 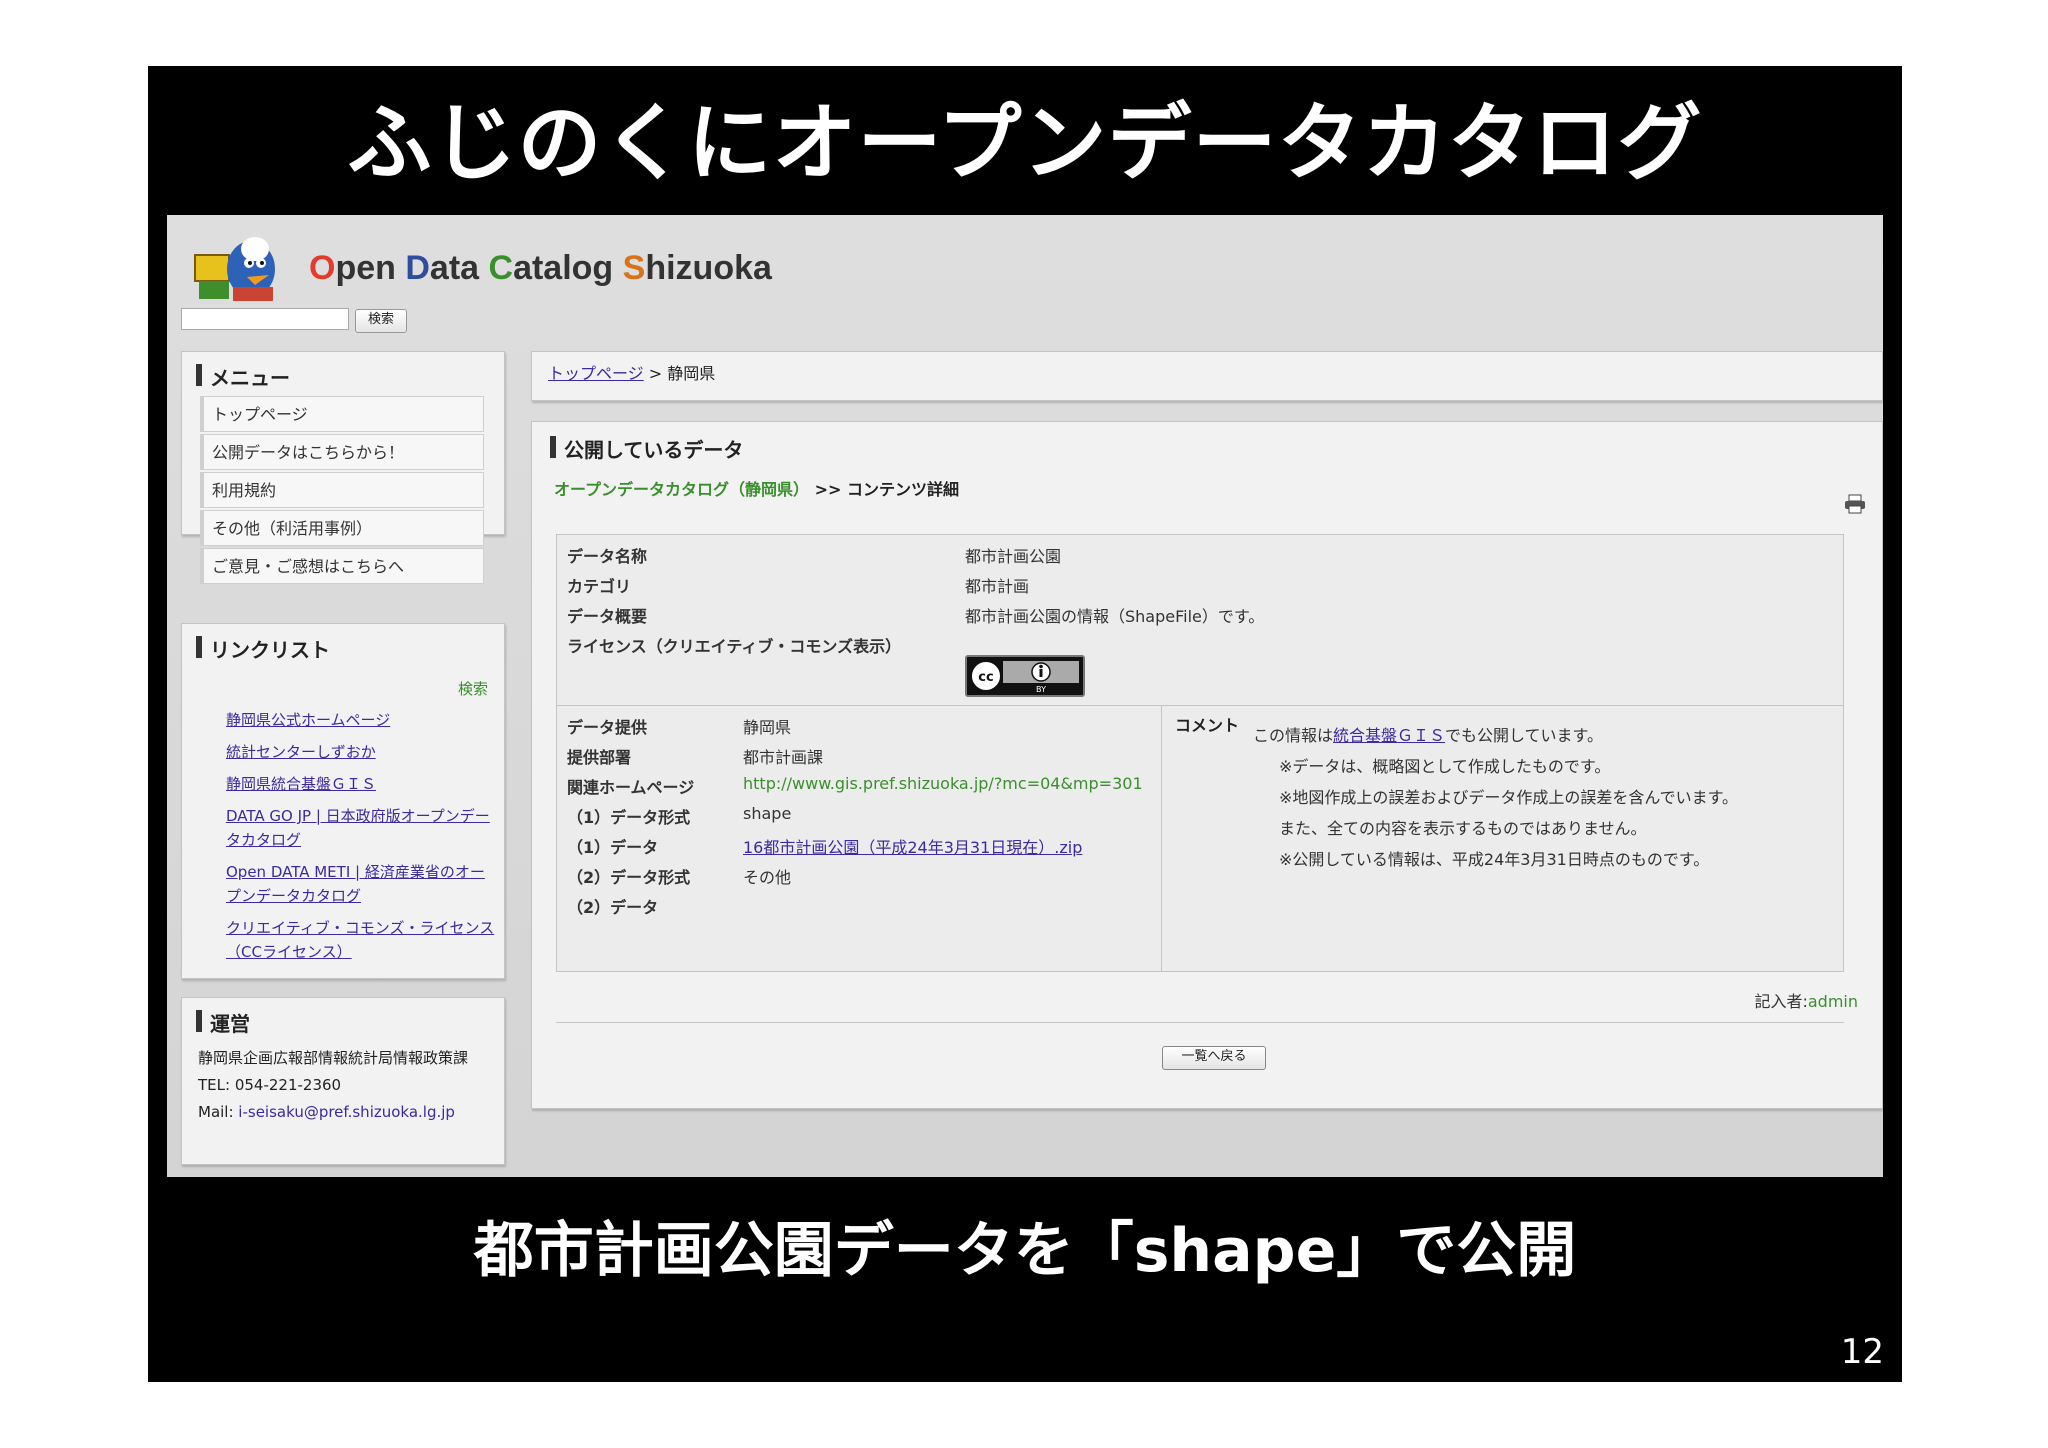 What do you see at coordinates (342, 566) in the screenshot?
I see `menu-item-feedback: ご意見・ご感想はこちらへ` at bounding box center [342, 566].